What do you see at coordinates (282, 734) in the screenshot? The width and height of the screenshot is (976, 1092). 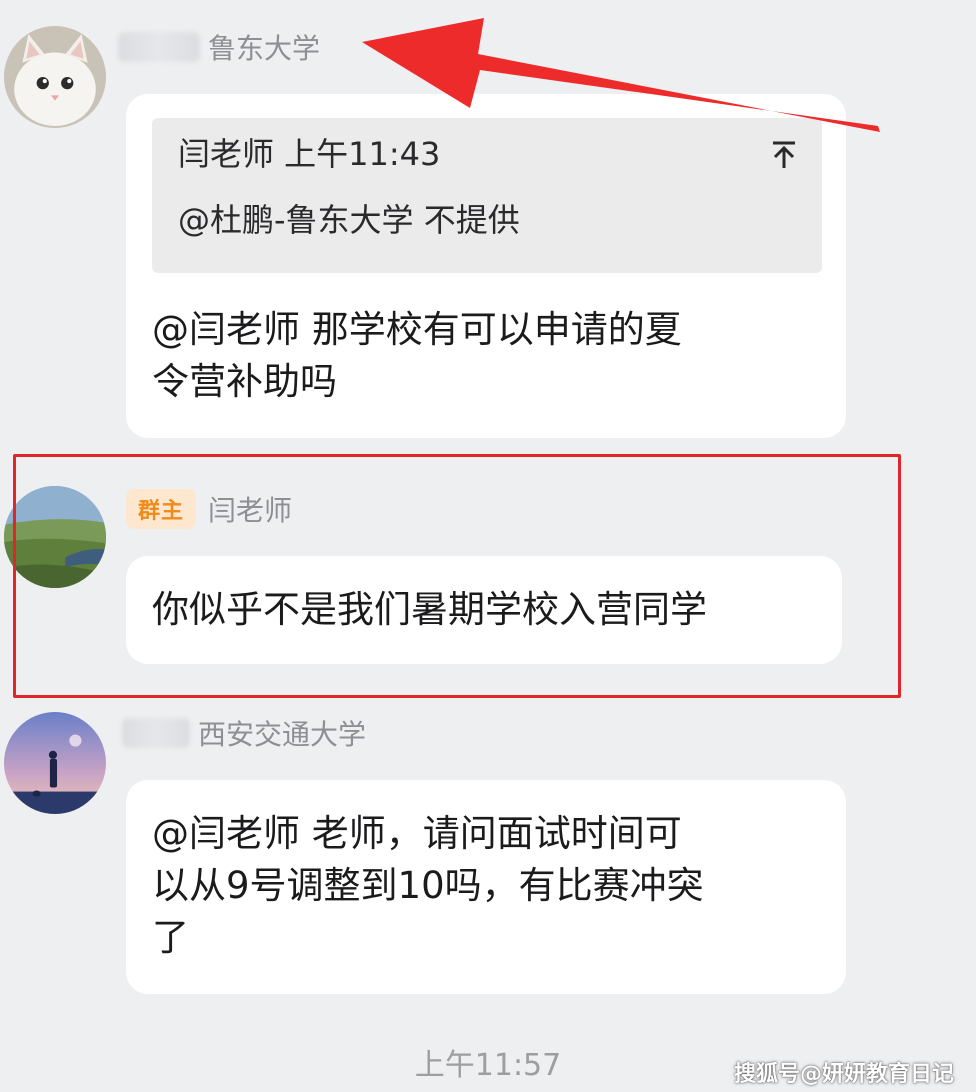 I see `sender-school: 西安交通大学` at bounding box center [282, 734].